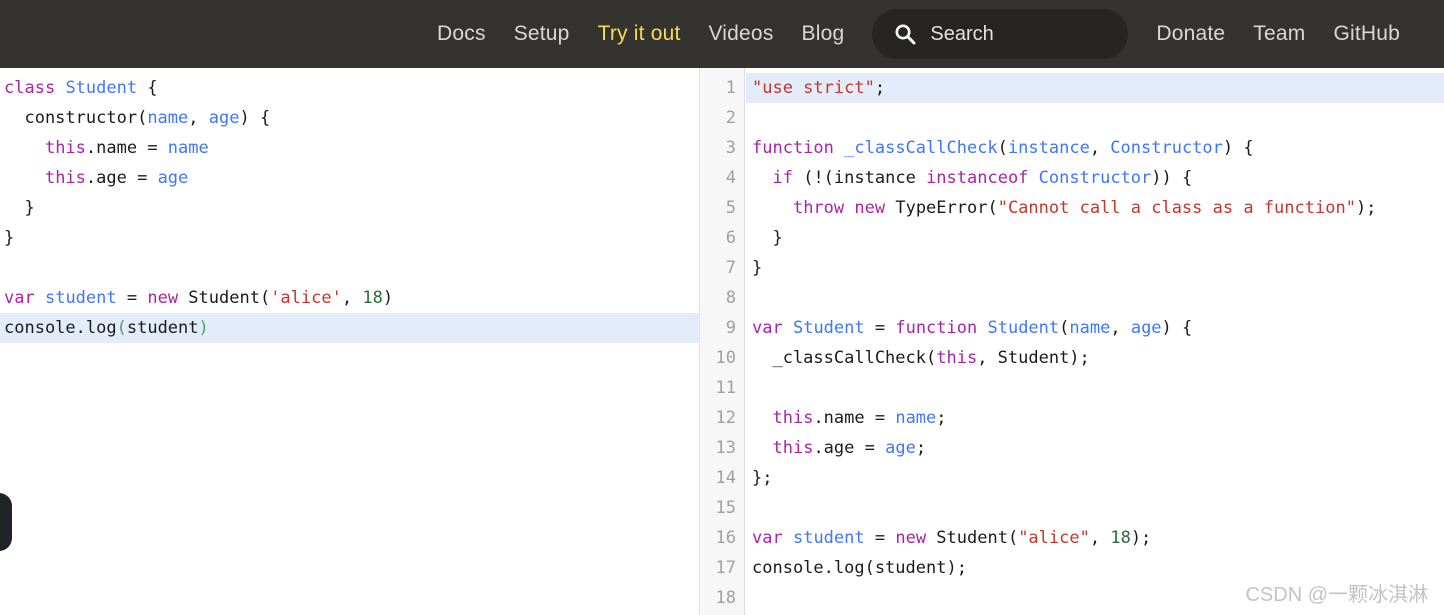  I want to click on input-code-line: var student = new Student('alice', 18), so click(349, 298).